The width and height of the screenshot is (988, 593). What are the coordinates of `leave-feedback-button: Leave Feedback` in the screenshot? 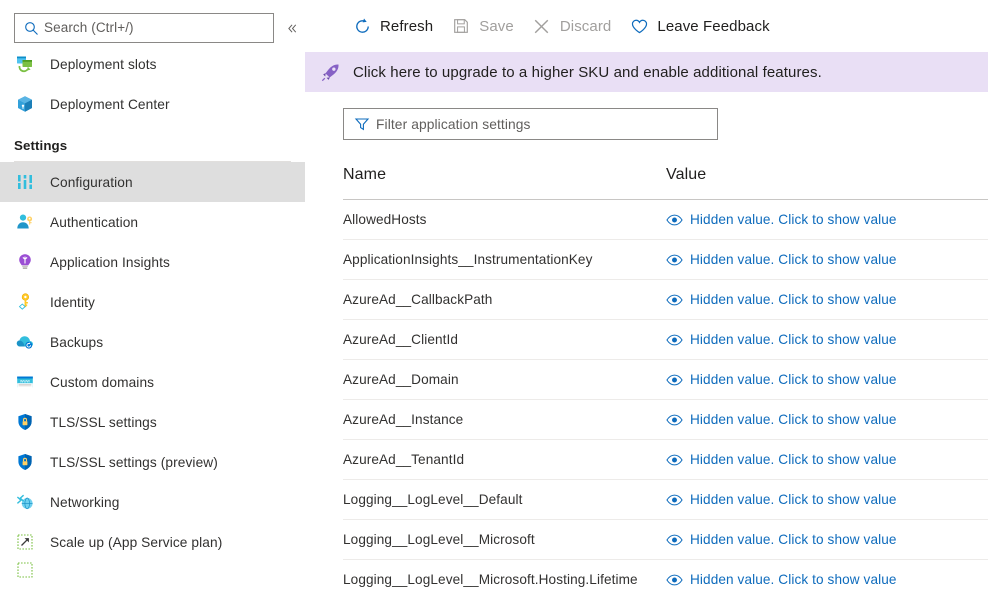 It's located at (699, 26).